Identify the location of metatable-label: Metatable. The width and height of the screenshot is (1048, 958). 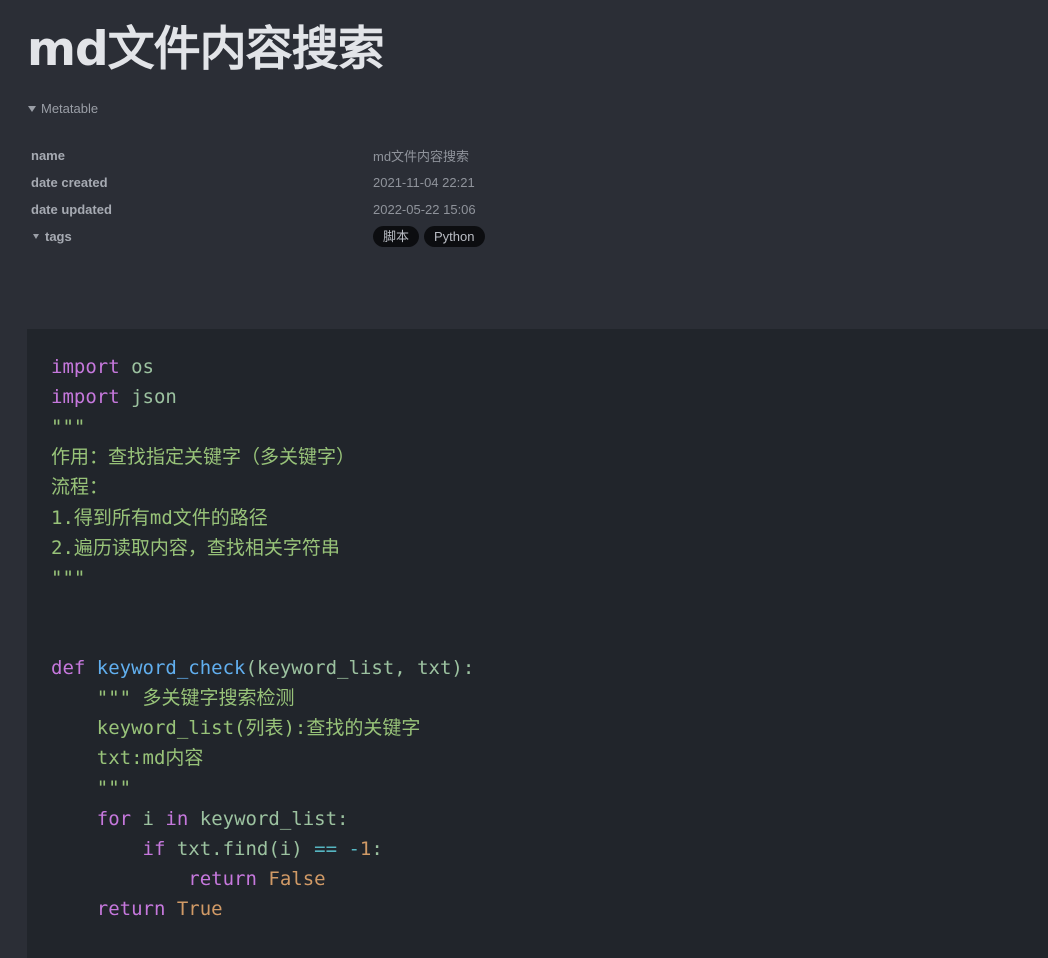
(70, 108).